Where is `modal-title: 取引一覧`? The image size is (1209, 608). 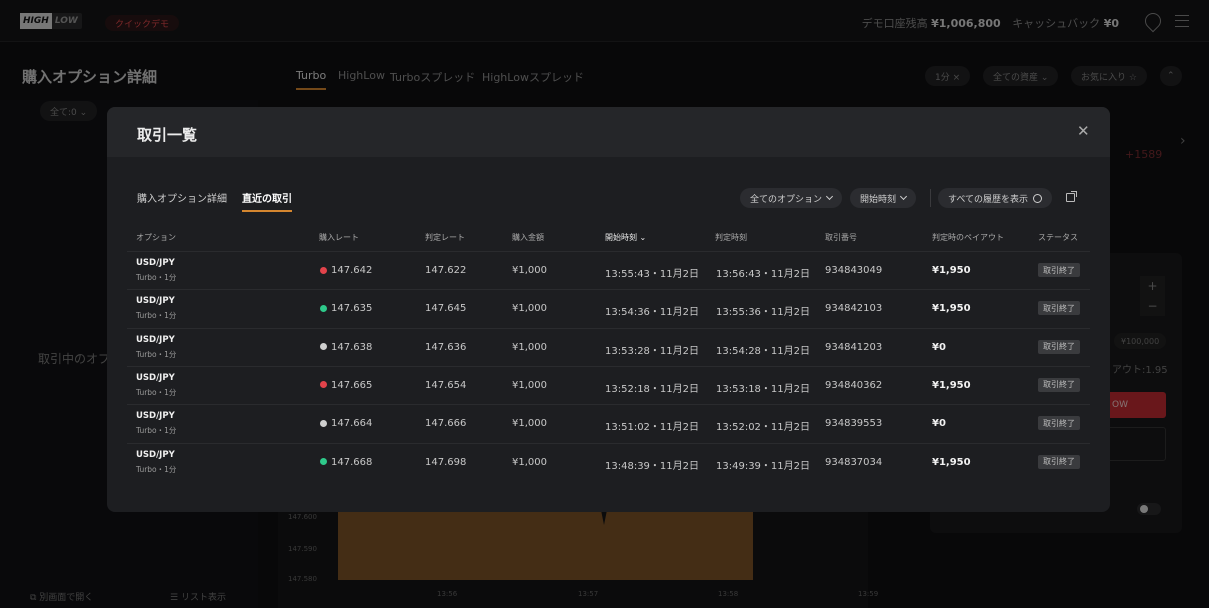
modal-title: 取引一覧 is located at coordinates (167, 135).